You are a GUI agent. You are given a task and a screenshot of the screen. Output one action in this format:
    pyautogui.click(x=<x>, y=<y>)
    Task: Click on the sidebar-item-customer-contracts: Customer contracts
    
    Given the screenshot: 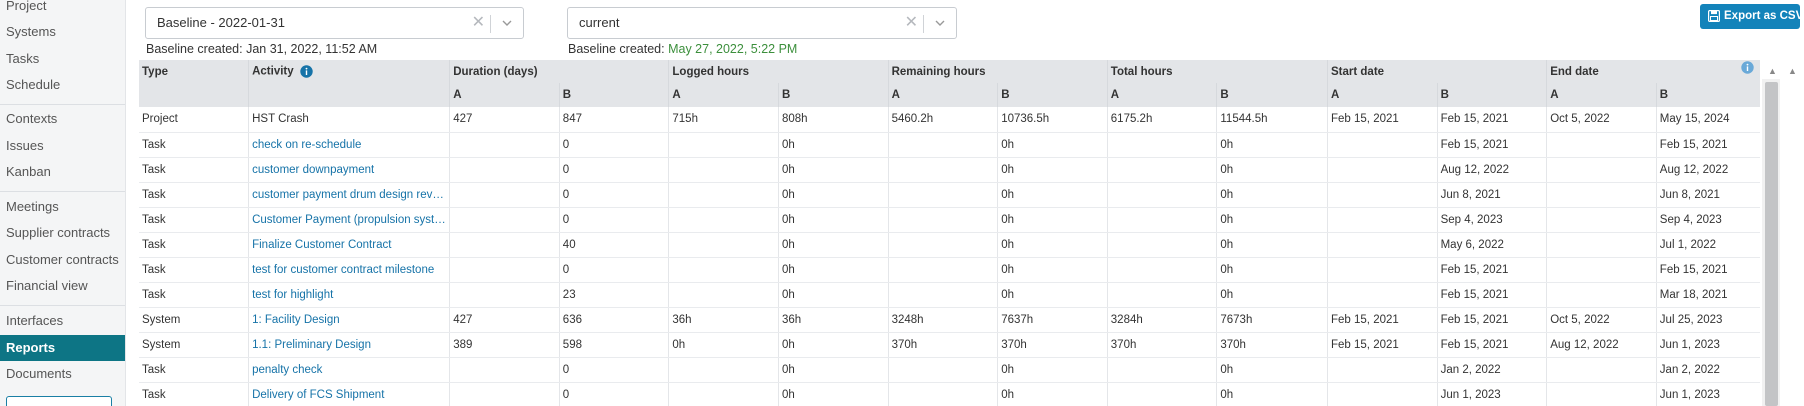 What is the action you would take?
    pyautogui.click(x=62, y=260)
    